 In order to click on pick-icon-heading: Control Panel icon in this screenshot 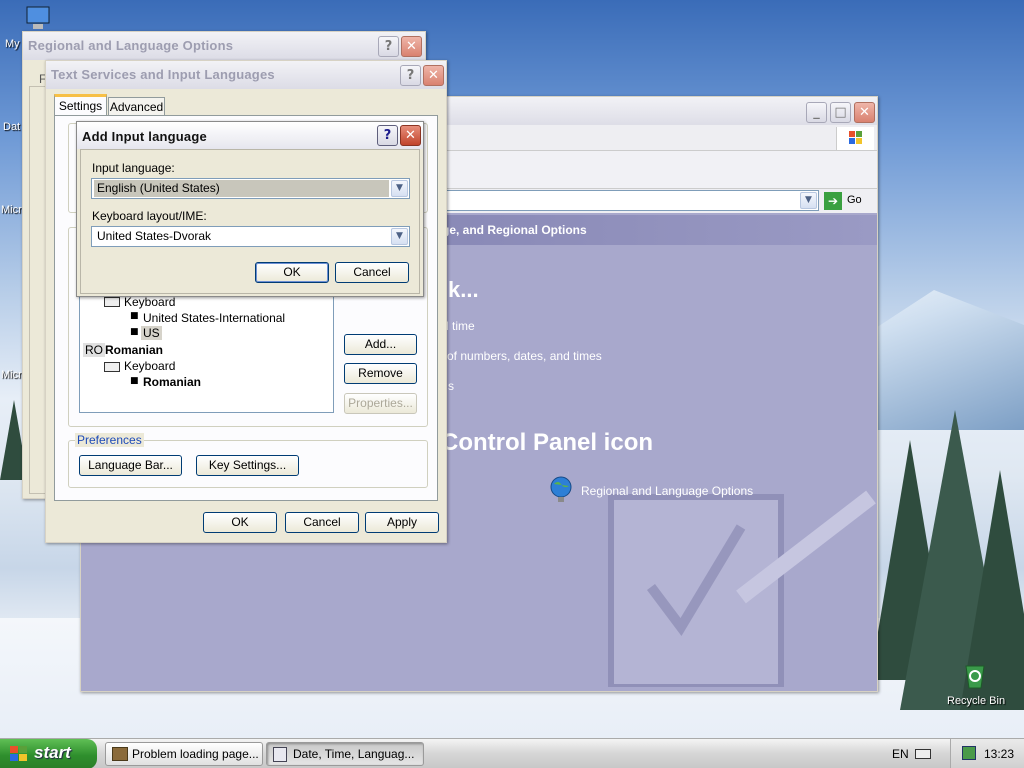, I will do `click(547, 442)`.